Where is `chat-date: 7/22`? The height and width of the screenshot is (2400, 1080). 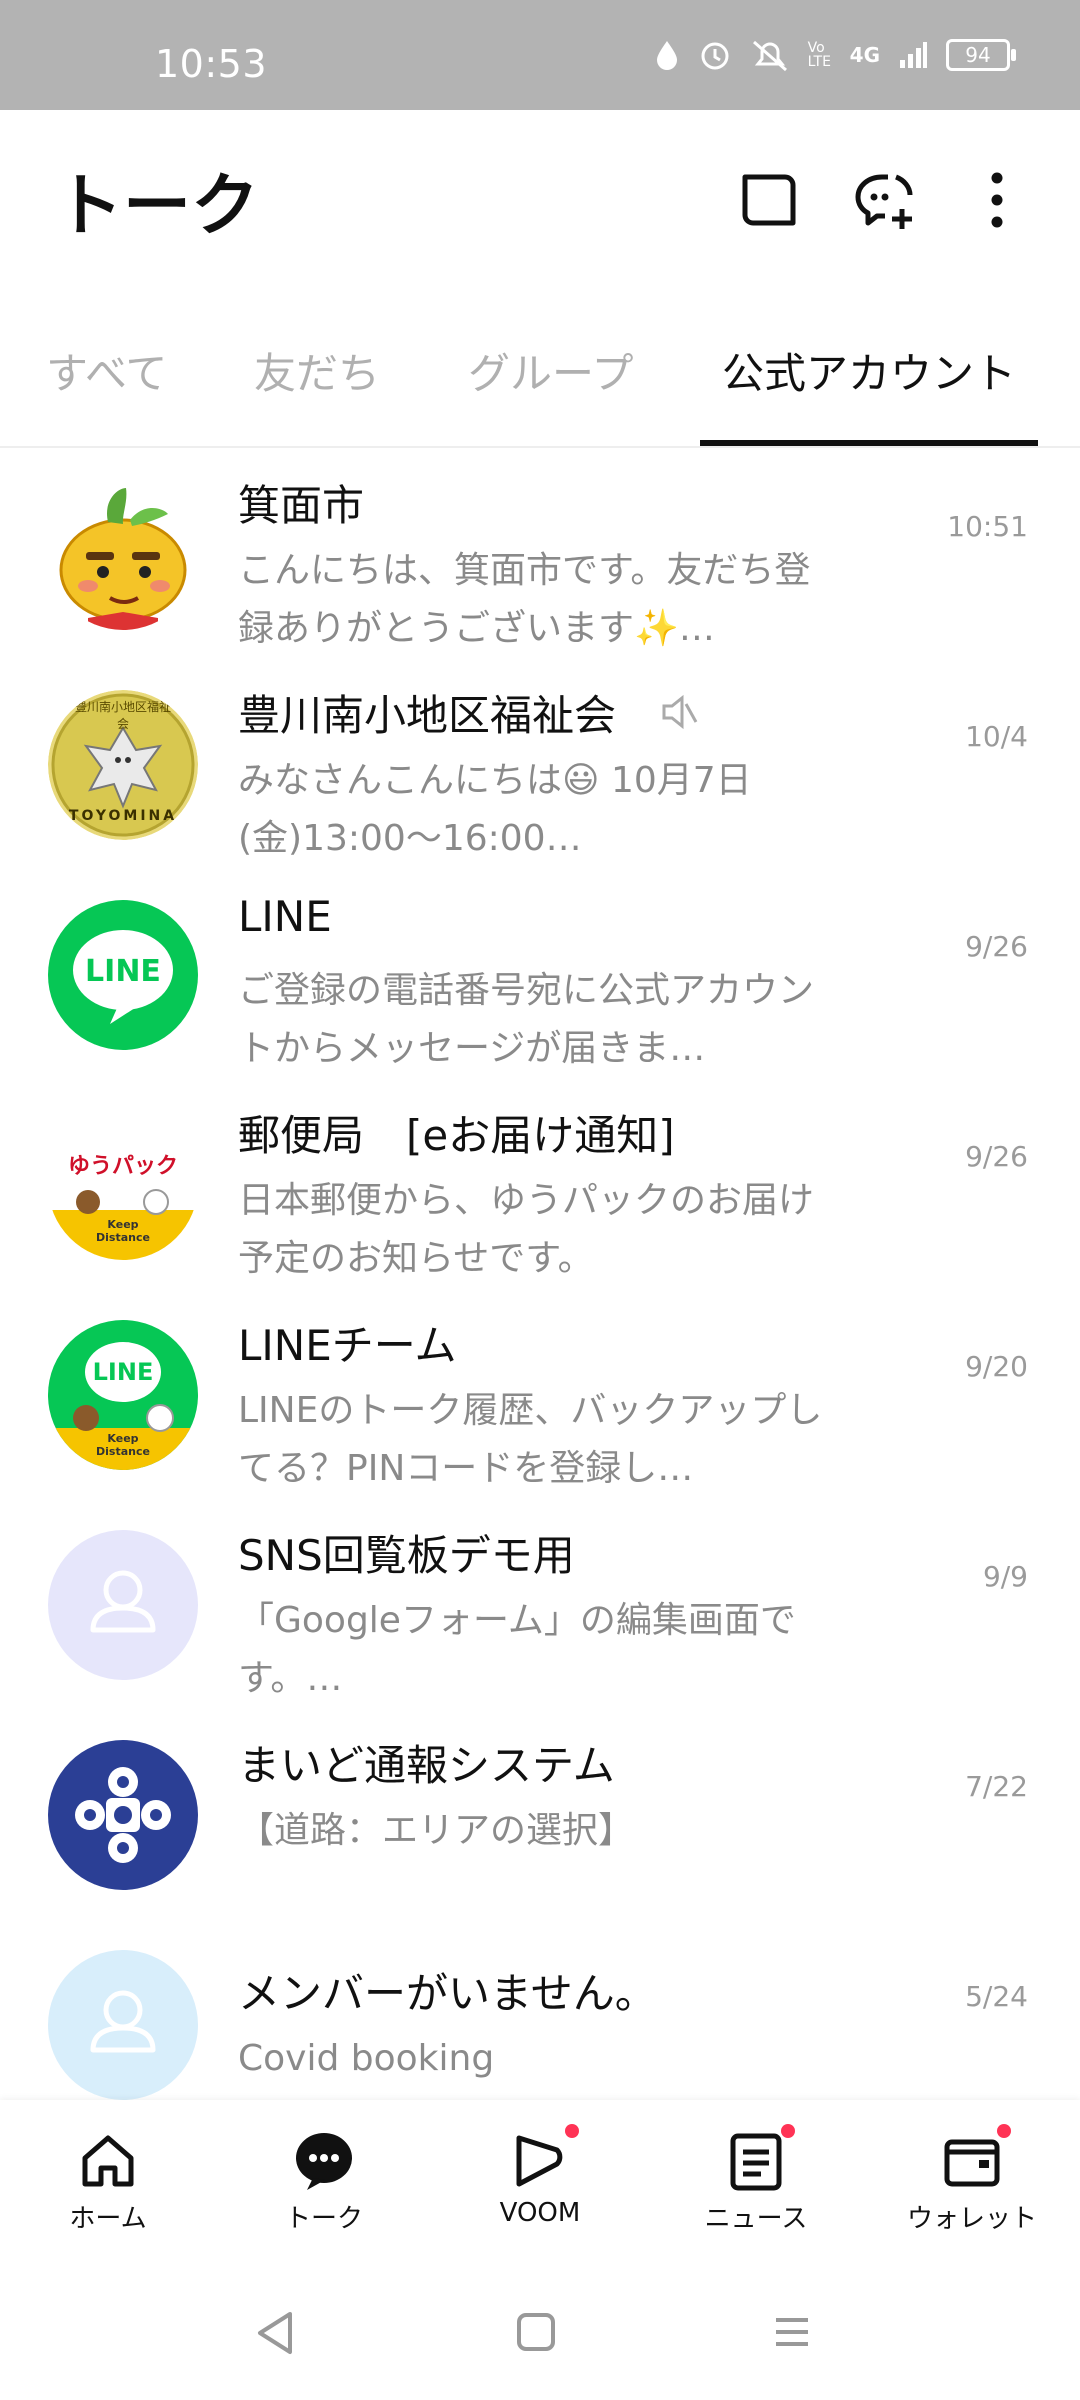
chat-date: 7/22 is located at coordinates (996, 1786).